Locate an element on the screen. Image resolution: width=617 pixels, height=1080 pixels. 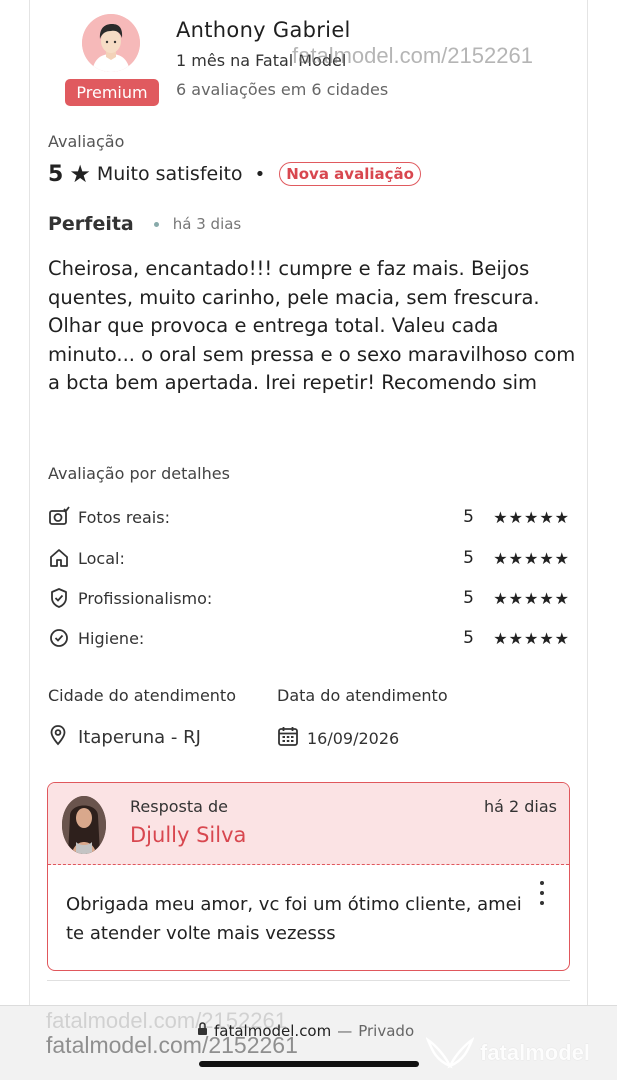
detail-row-fotos-reais: Fotos reais: 5 ★★★★★ is located at coordinates (309, 517).